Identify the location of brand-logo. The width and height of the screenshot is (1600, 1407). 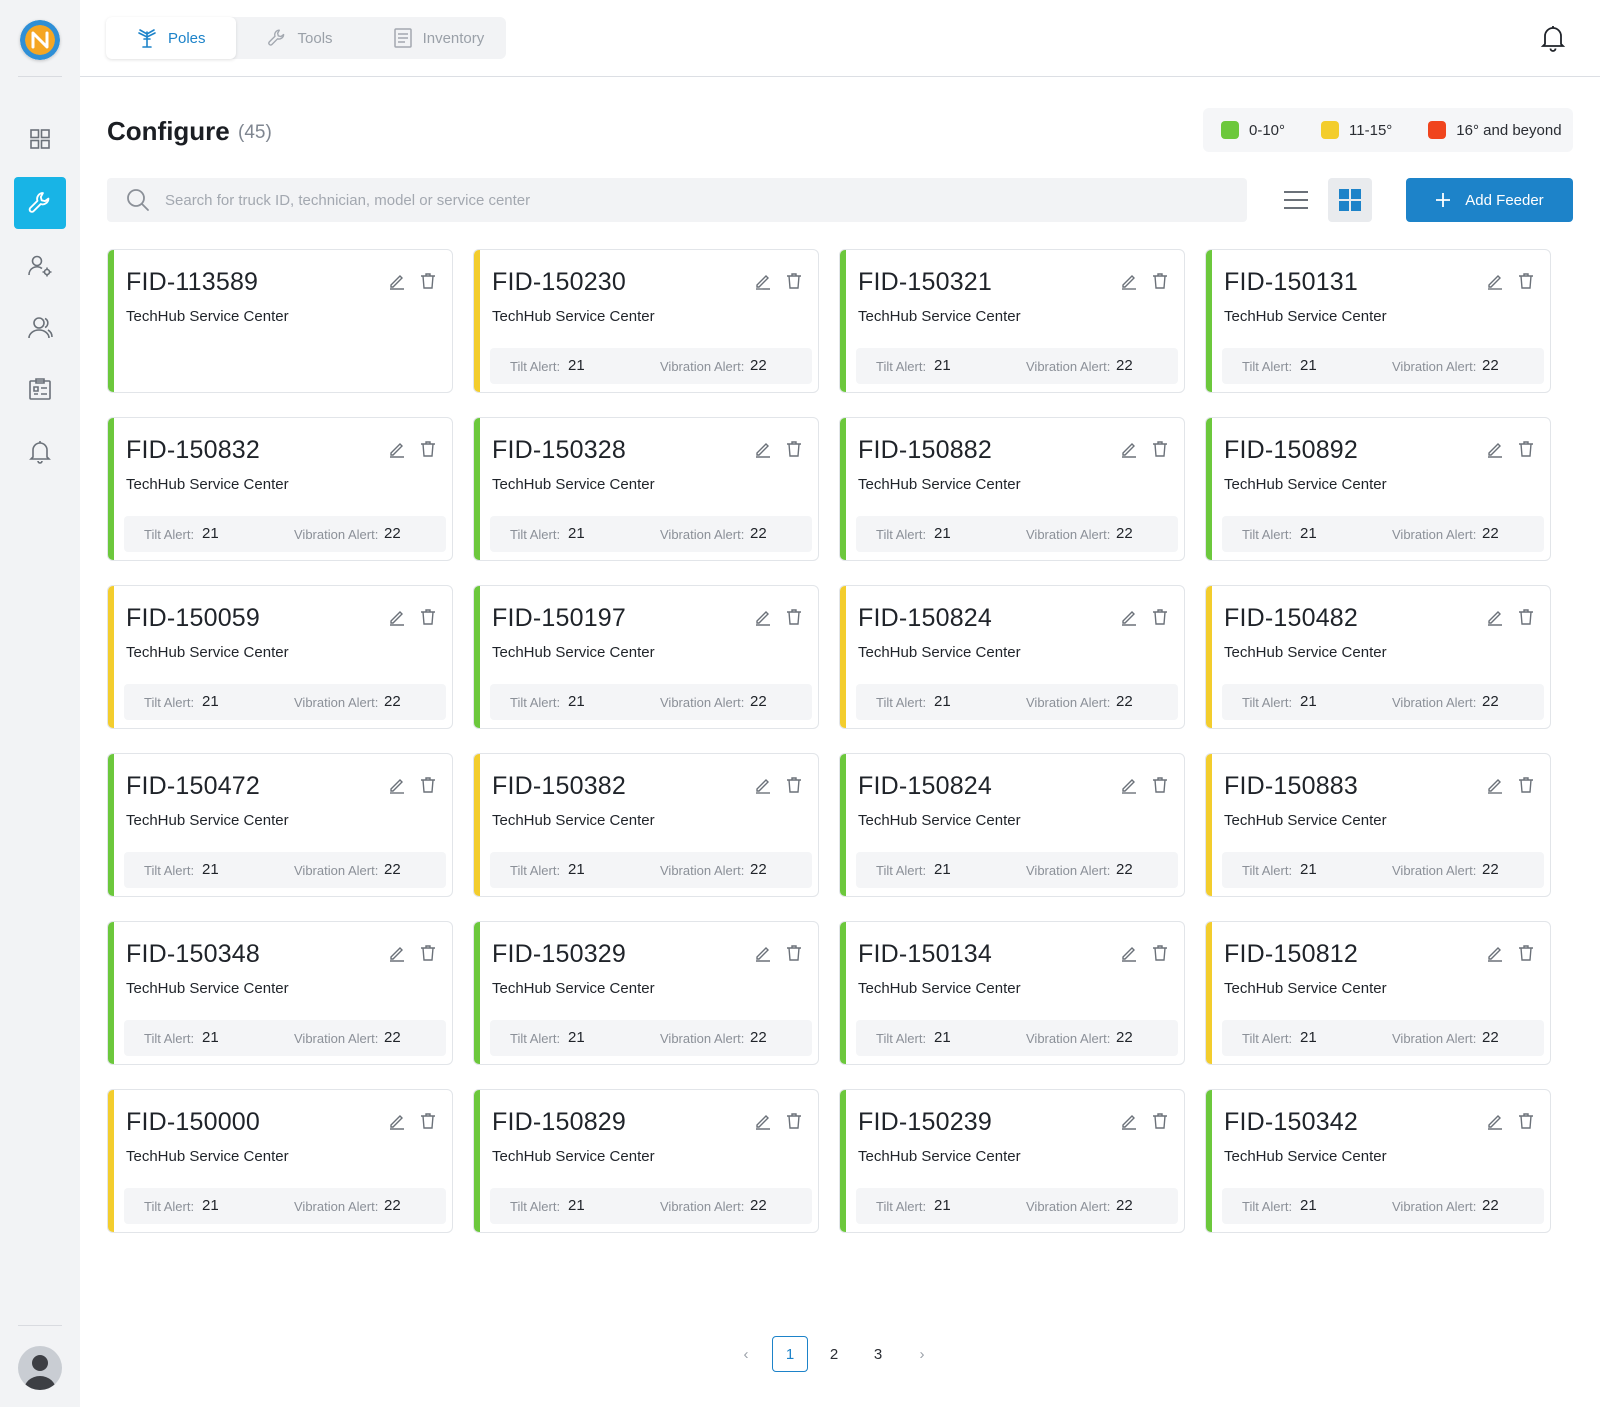
(40, 40).